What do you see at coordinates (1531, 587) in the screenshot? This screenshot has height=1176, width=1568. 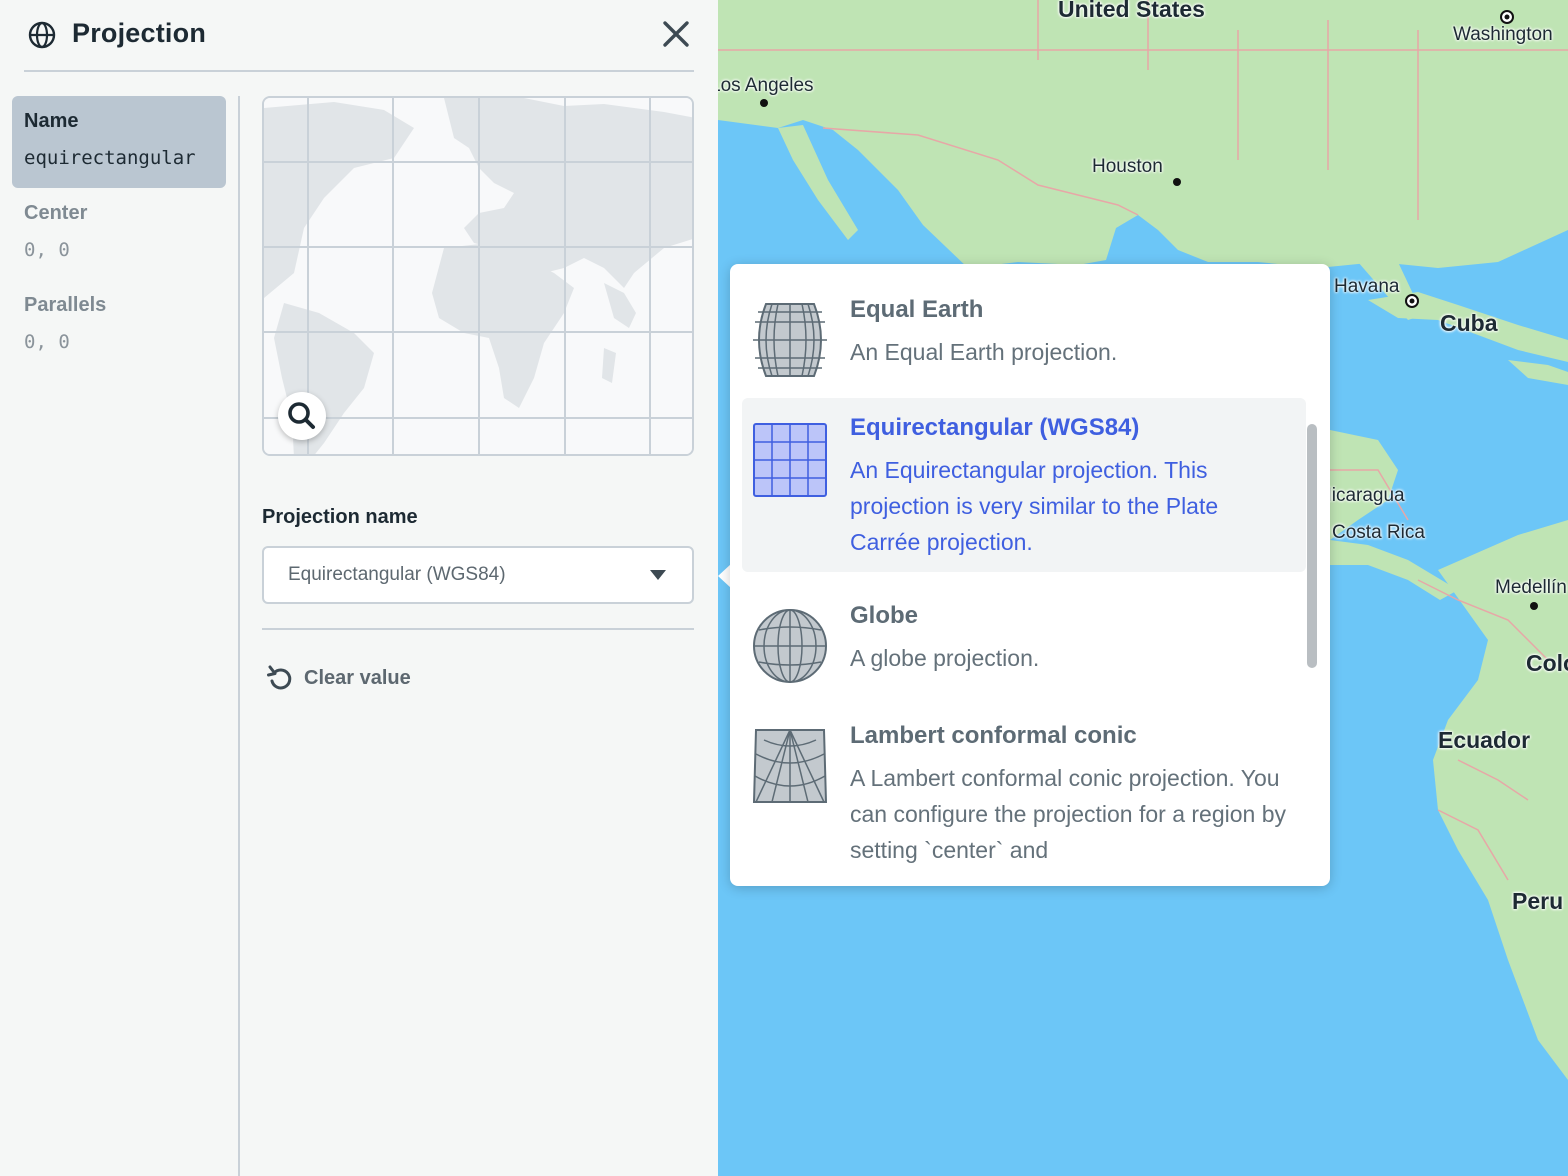 I see `map-label-city: Medellín` at bounding box center [1531, 587].